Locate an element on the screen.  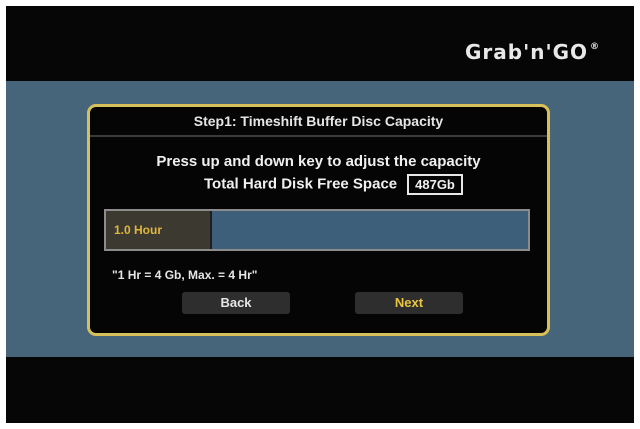
brand-logo: Grab'n'GO ® is located at coordinates (532, 52).